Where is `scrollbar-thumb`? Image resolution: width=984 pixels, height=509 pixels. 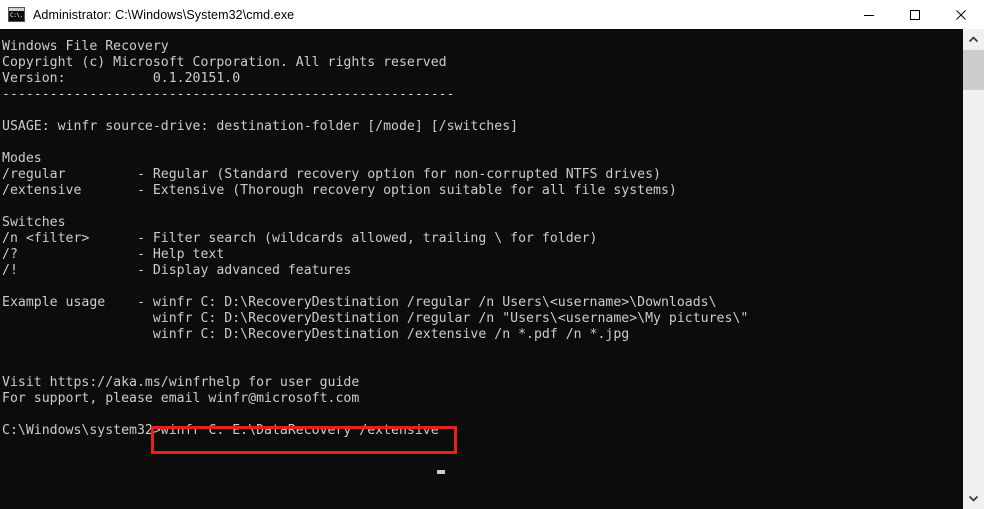 scrollbar-thumb is located at coordinates (973, 70).